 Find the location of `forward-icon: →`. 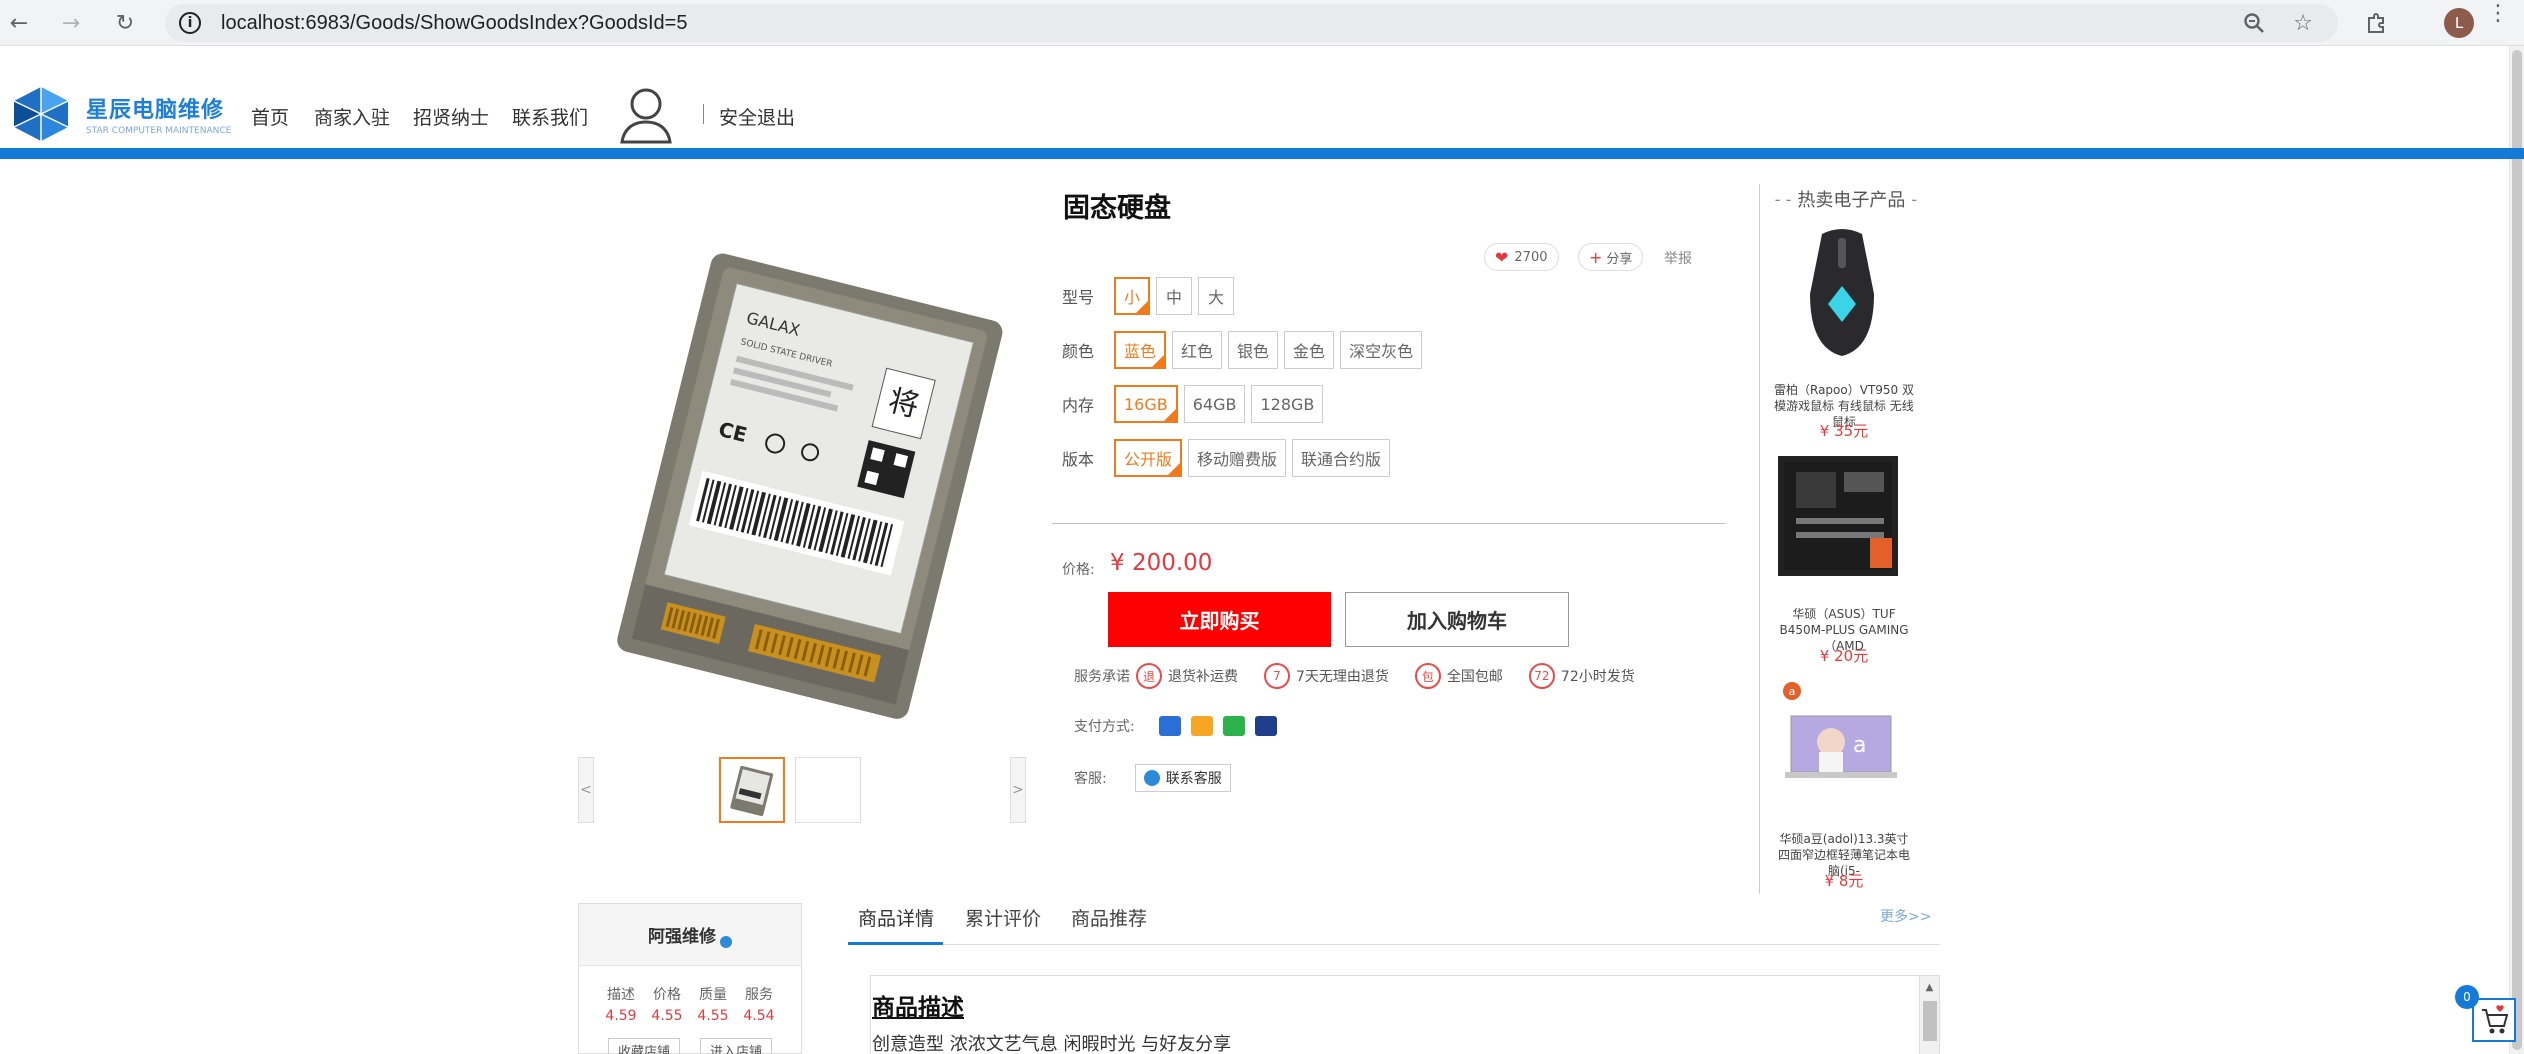

forward-icon: → is located at coordinates (71, 23).